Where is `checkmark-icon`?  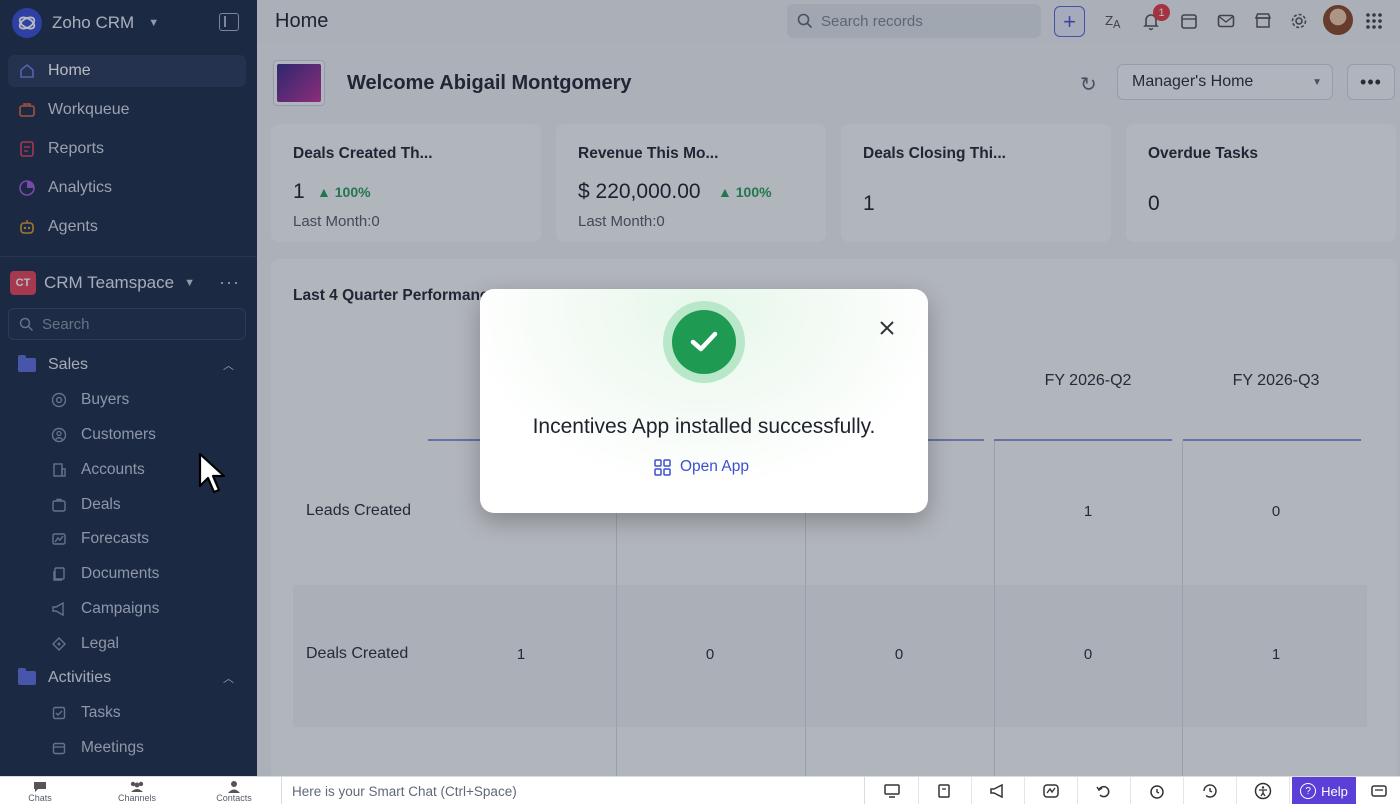
checkmark-icon is located at coordinates (704, 342).